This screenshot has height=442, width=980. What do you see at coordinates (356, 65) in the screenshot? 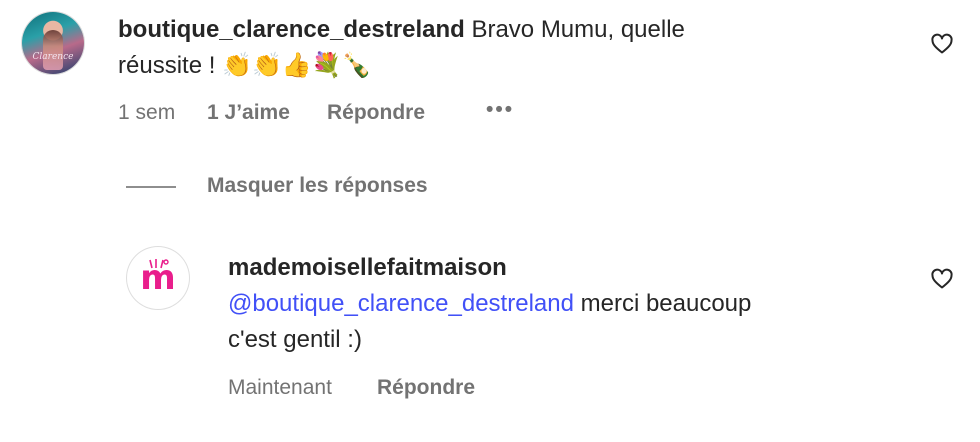
I see `champagne-emoji: 🍾` at bounding box center [356, 65].